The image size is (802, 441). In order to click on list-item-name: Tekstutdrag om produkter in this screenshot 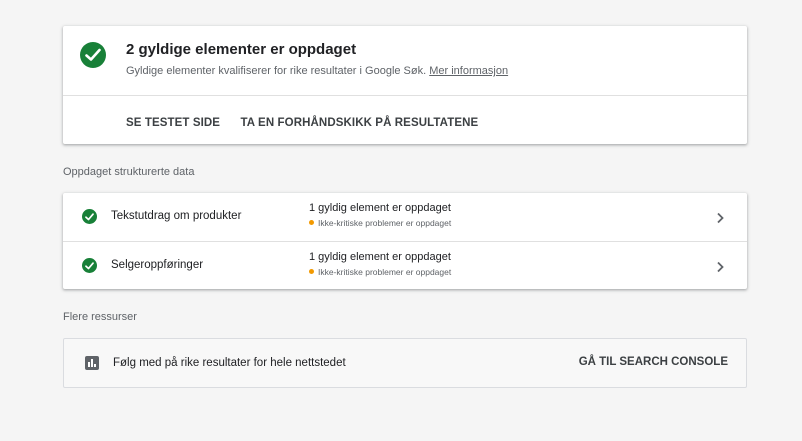, I will do `click(176, 216)`.